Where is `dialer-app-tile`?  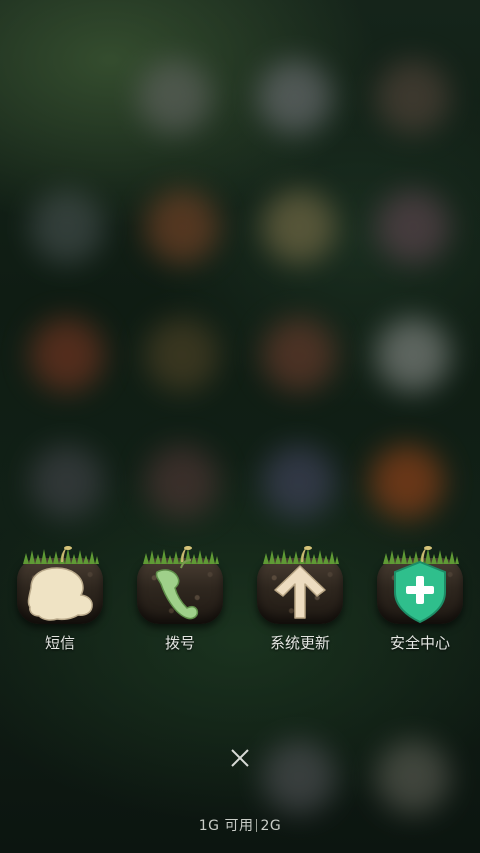 dialer-app-tile is located at coordinates (180, 584).